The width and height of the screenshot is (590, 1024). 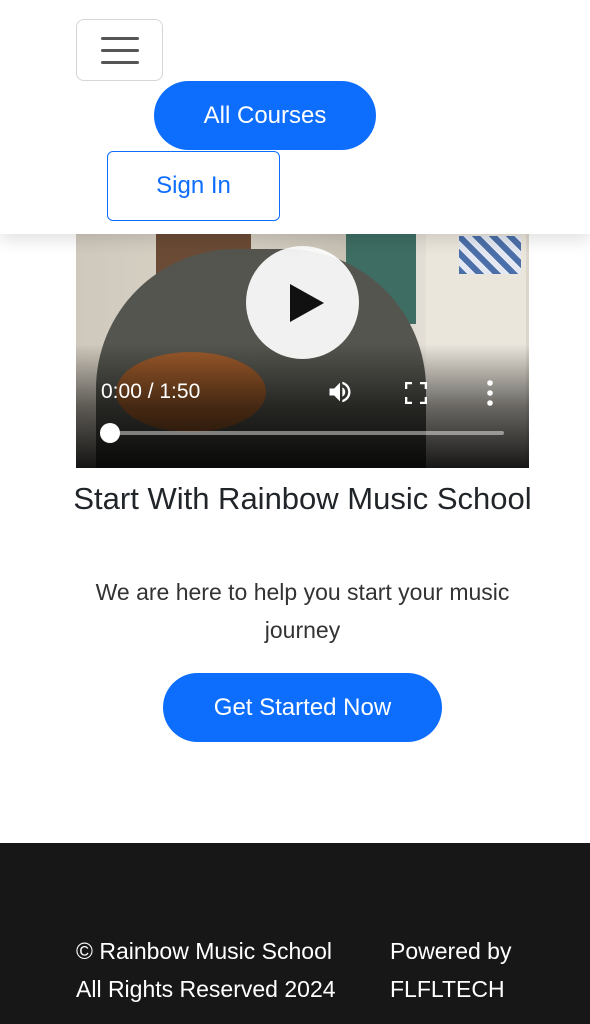 I want to click on fullscreen-icon, so click(x=416, y=393).